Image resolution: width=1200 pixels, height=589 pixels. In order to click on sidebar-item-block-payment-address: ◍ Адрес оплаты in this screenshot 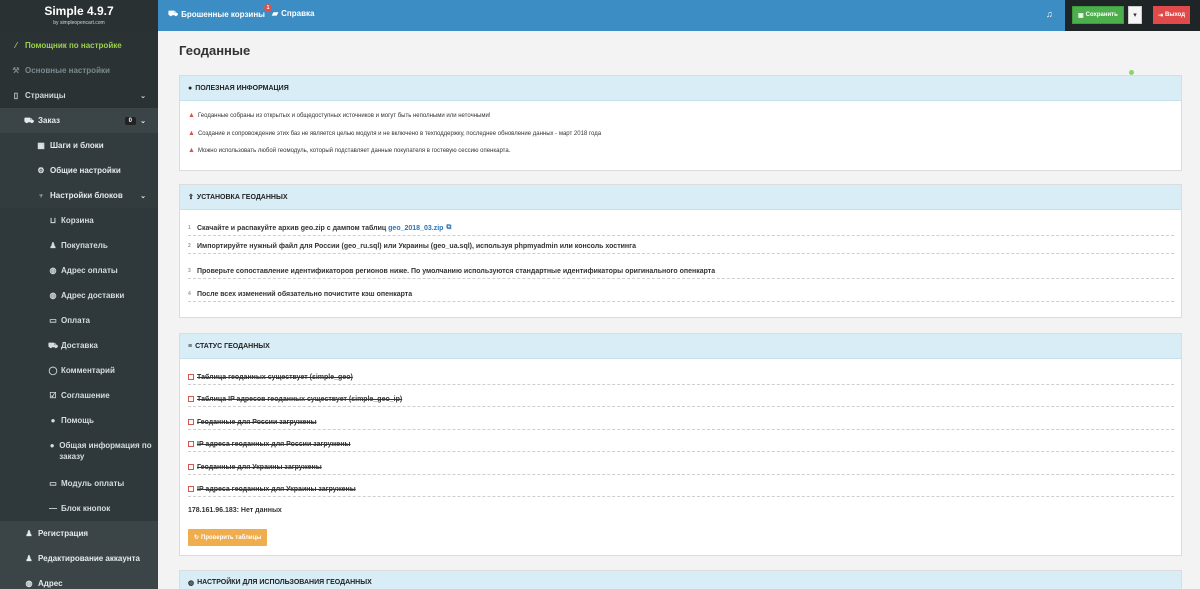, I will do `click(79, 270)`.